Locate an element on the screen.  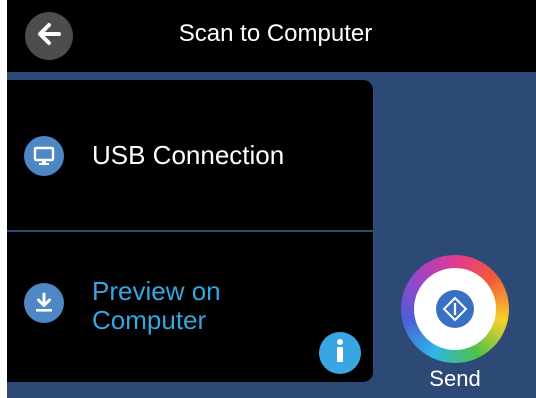
preview-label-line2: Computer is located at coordinates (149, 320).